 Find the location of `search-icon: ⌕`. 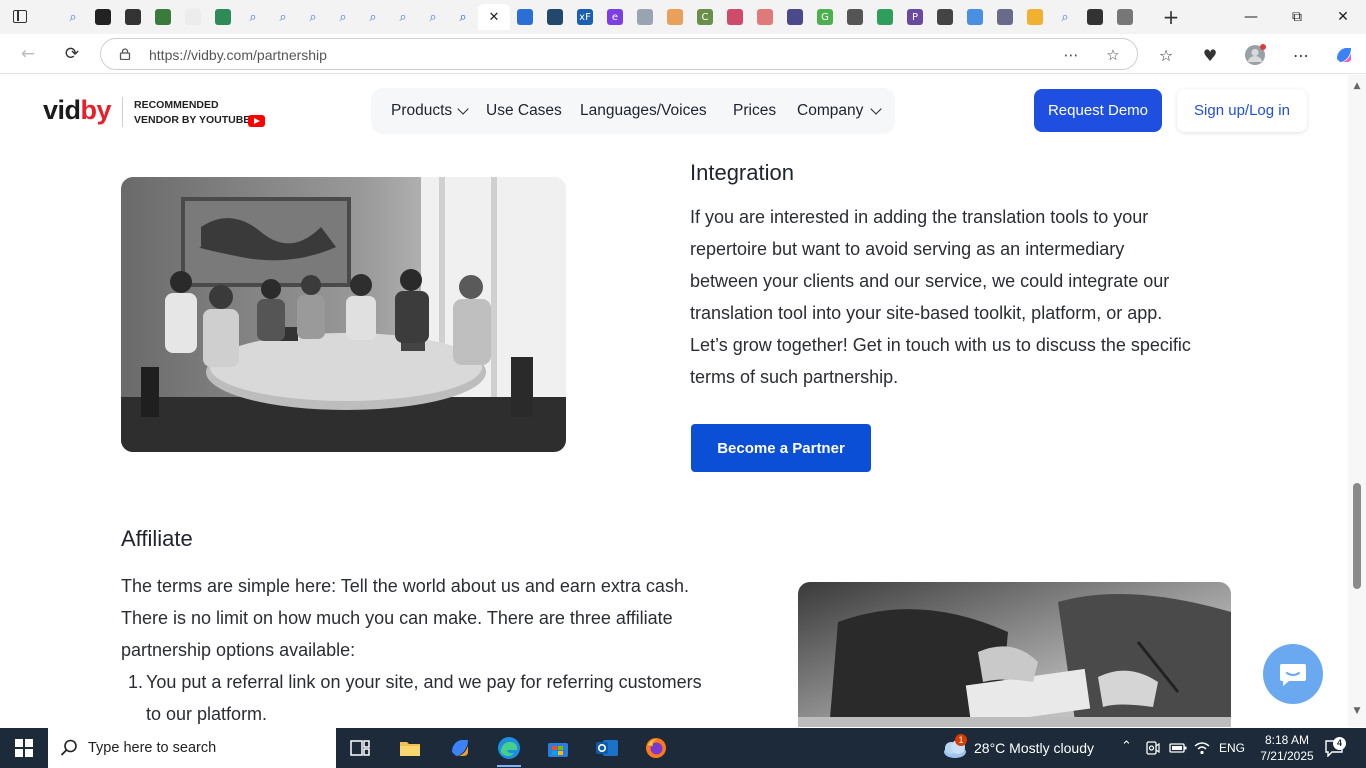

search-icon: ⌕ is located at coordinates (313, 17).